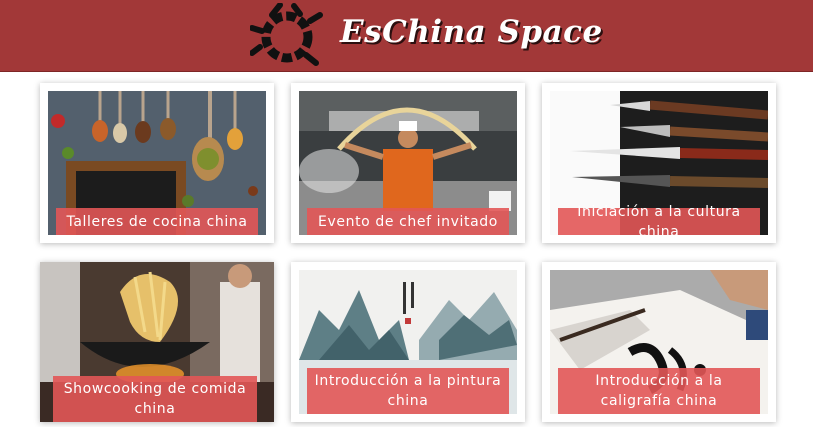  I want to click on card-caligrafia: Introducción a la caligrafía china, so click(659, 342).